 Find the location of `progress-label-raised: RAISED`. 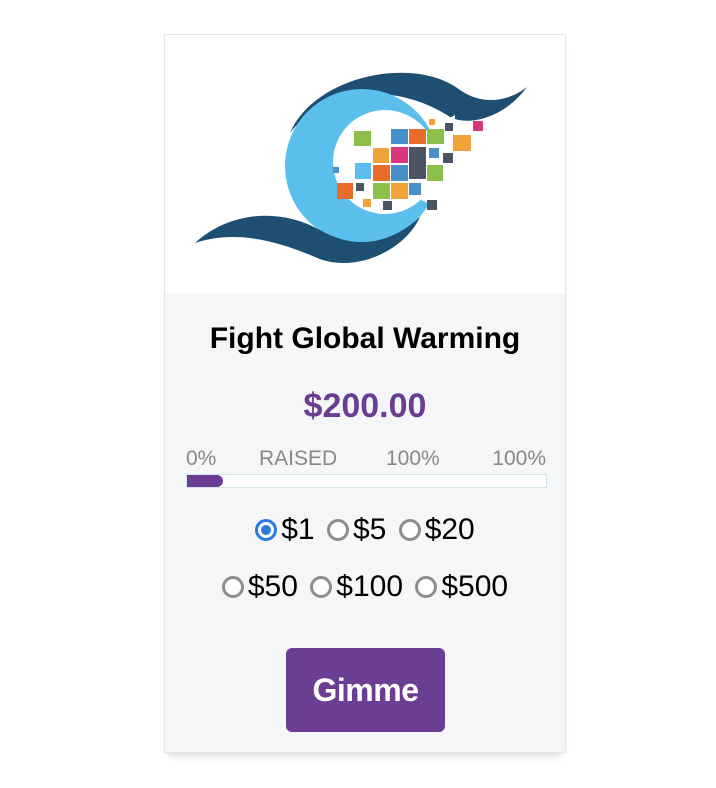

progress-label-raised: RAISED is located at coordinates (298, 458).